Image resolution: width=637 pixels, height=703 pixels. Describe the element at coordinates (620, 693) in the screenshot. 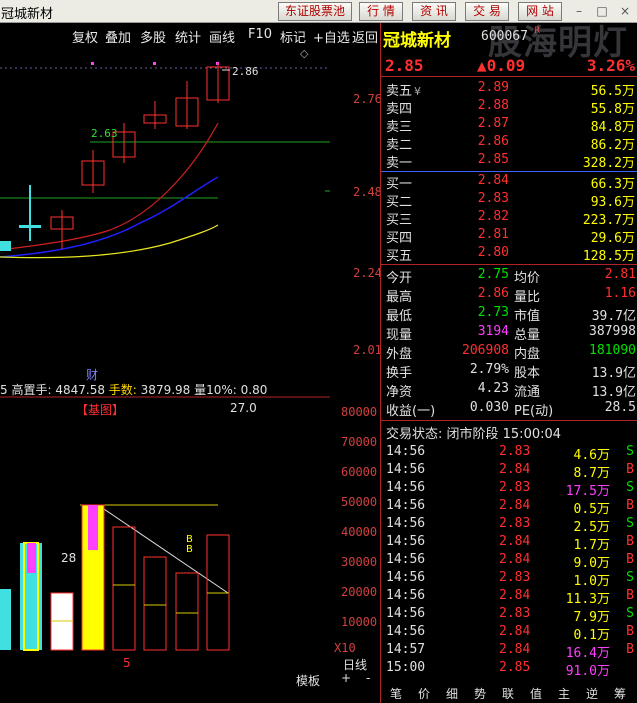

I see `tab-chips: 筹` at that location.